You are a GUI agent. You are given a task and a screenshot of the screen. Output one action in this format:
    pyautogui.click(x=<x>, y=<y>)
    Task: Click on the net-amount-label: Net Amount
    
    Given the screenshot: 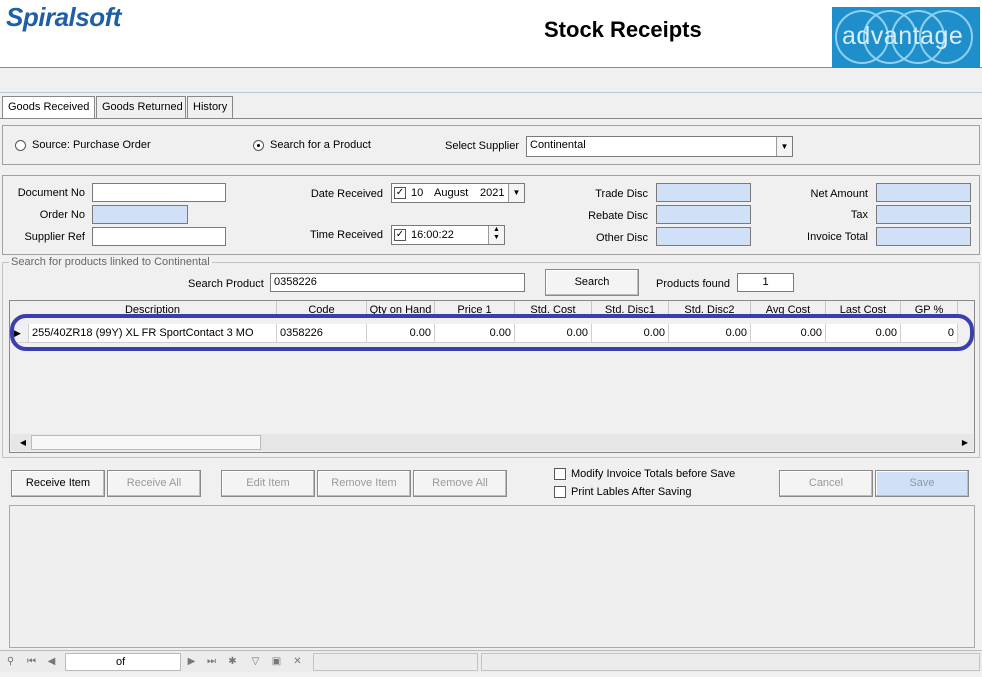 What is the action you would take?
    pyautogui.click(x=839, y=194)
    